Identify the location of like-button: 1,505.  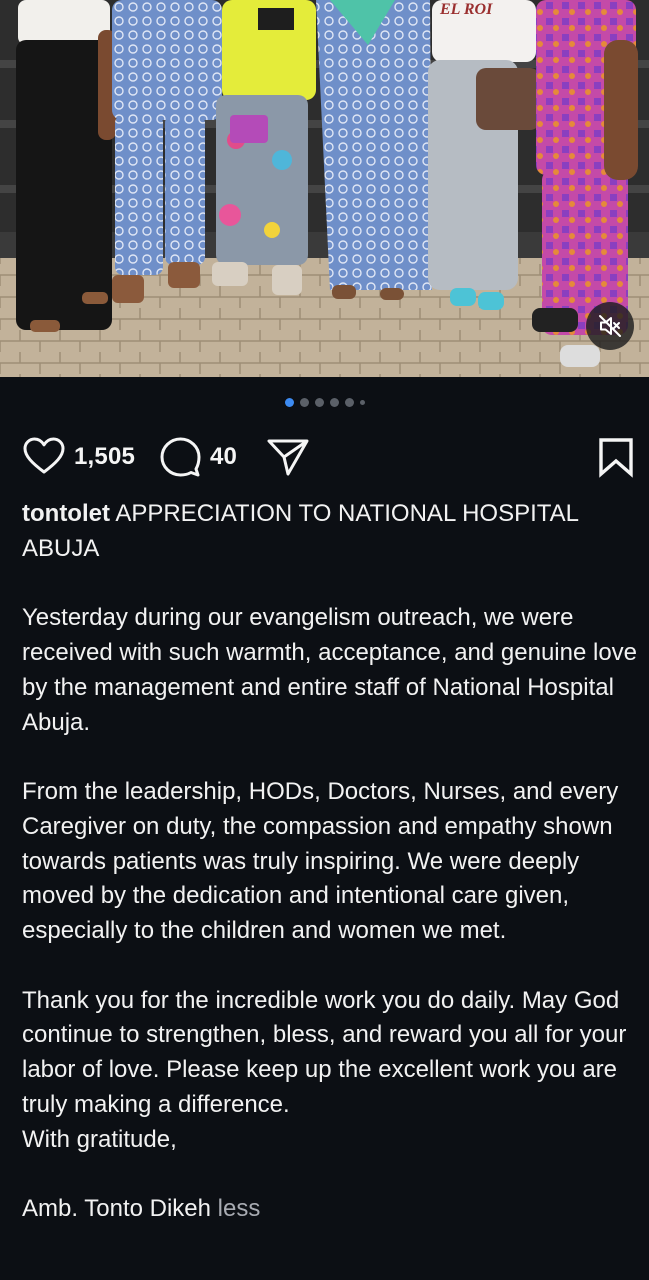
(78, 457).